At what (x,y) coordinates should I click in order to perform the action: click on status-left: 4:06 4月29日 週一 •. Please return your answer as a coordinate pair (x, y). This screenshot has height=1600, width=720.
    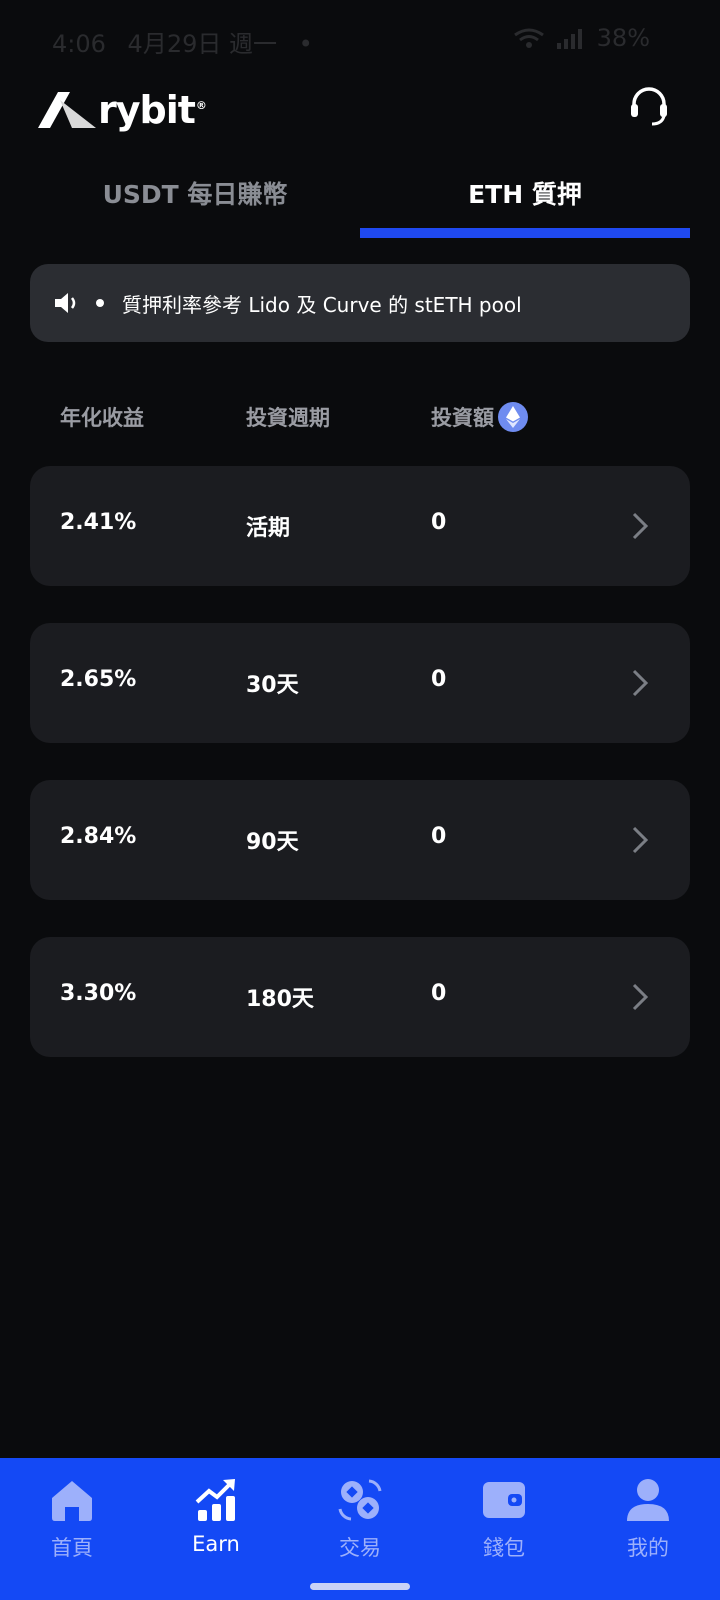
    Looking at the image, I should click on (182, 41).